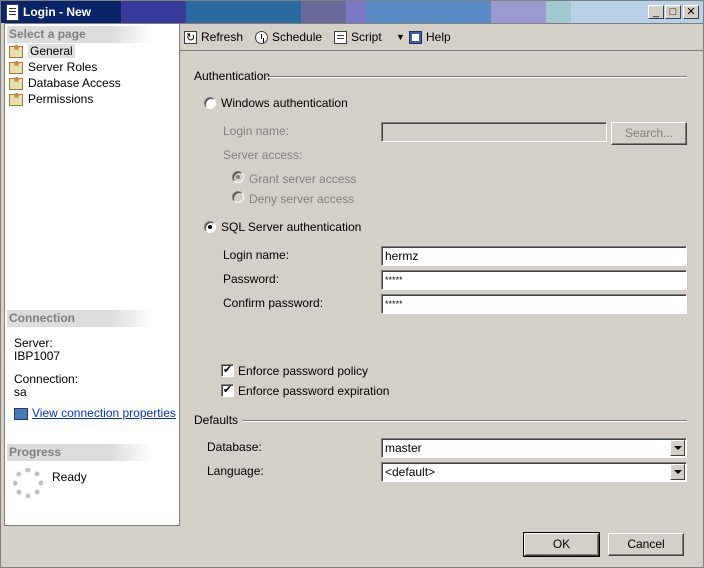 The image size is (704, 568). Describe the element at coordinates (303, 371) in the screenshot. I see `enforce-policy-label: Enforce password policy` at that location.